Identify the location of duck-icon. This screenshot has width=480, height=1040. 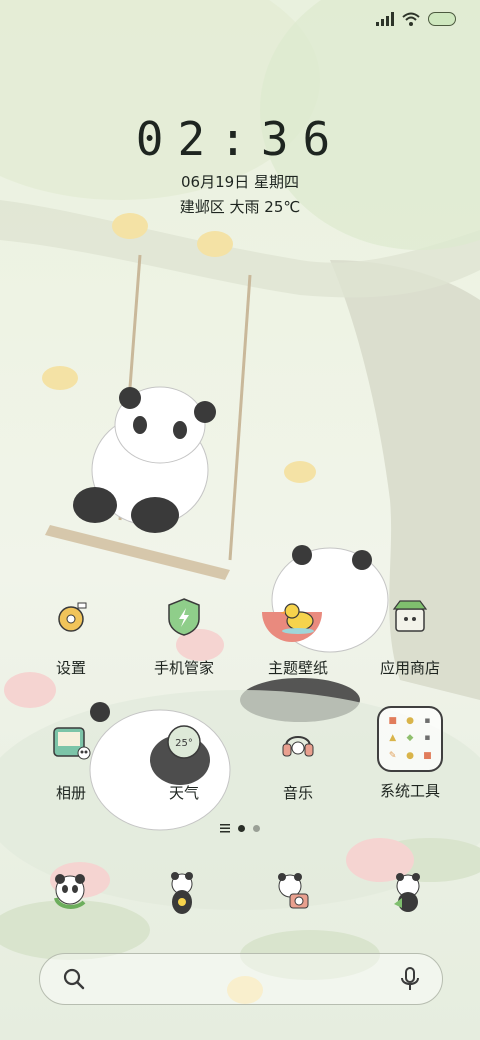
(298, 617).